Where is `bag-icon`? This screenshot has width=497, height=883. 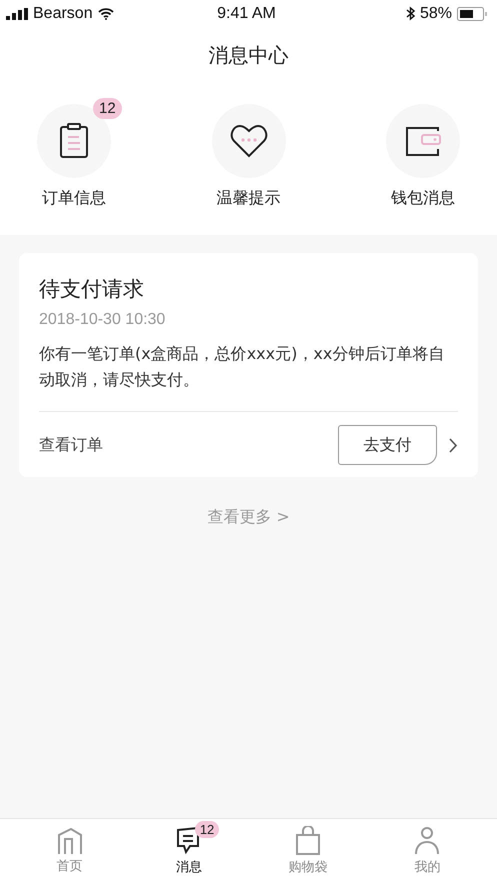 bag-icon is located at coordinates (308, 841).